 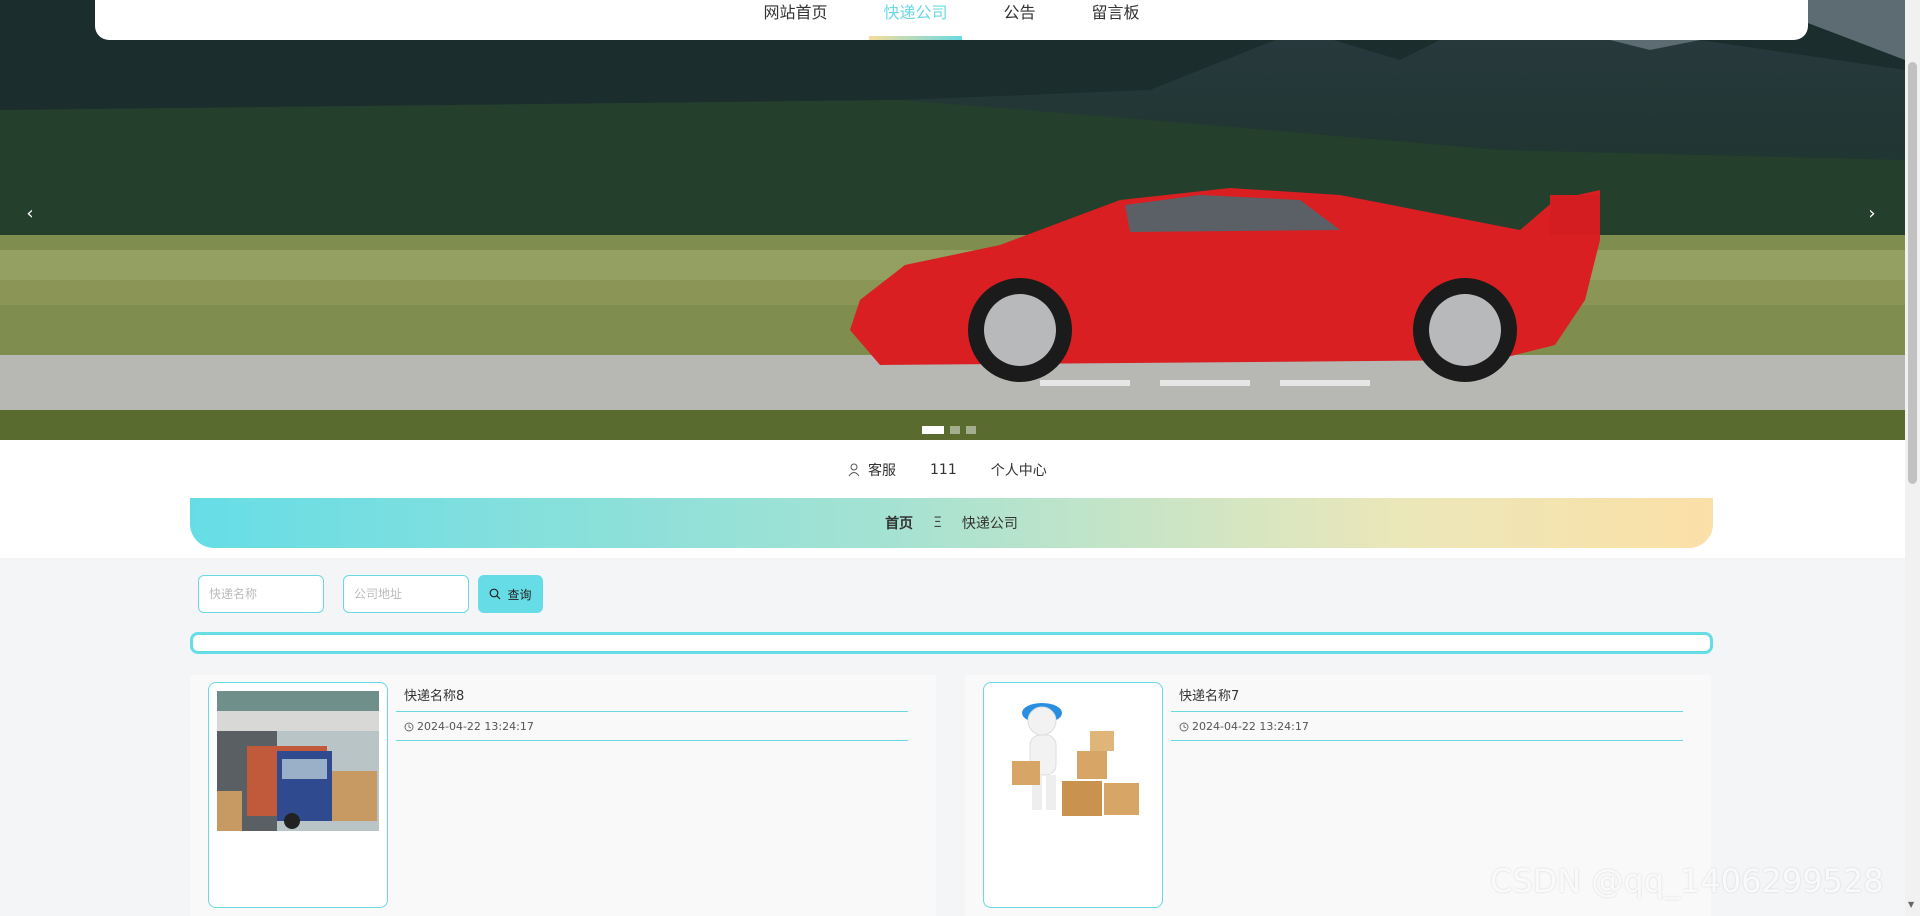 I want to click on nav-home: 网站首页, so click(x=795, y=21).